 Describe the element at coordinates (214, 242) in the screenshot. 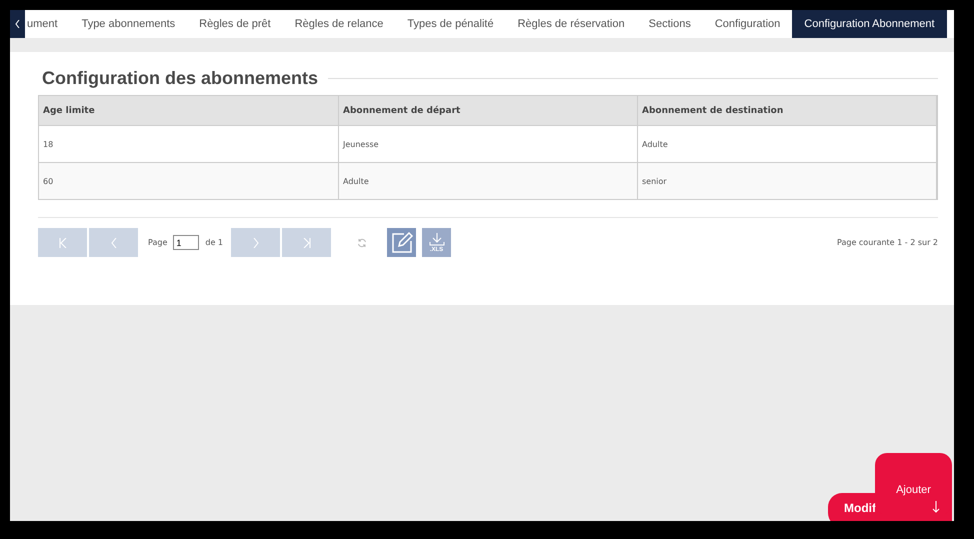

I see `page-total: de 1` at that location.